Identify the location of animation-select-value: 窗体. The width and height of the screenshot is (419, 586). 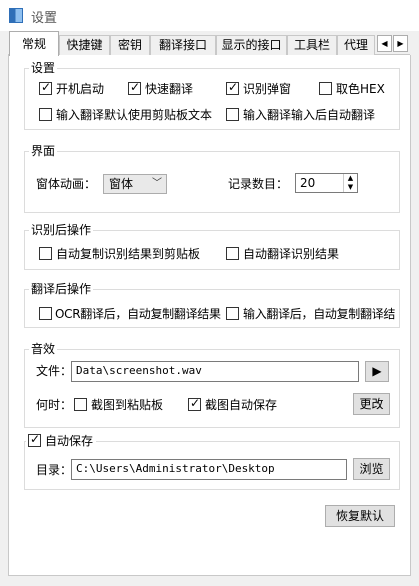
(121, 184).